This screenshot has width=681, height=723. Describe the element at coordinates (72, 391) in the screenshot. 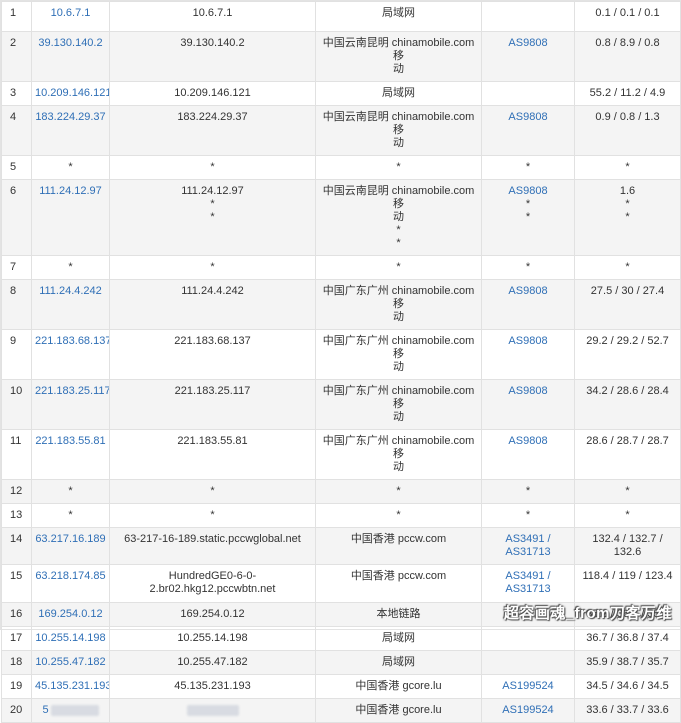

I see `ip-link: 221.183.25.117` at that location.